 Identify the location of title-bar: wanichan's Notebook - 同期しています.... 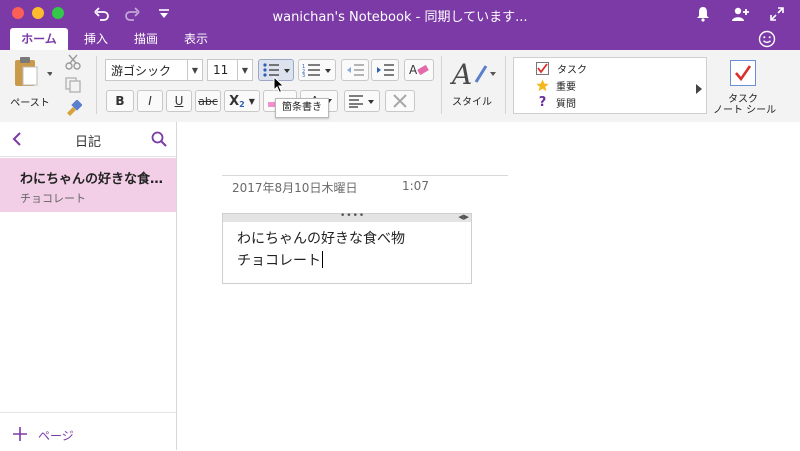
(400, 14).